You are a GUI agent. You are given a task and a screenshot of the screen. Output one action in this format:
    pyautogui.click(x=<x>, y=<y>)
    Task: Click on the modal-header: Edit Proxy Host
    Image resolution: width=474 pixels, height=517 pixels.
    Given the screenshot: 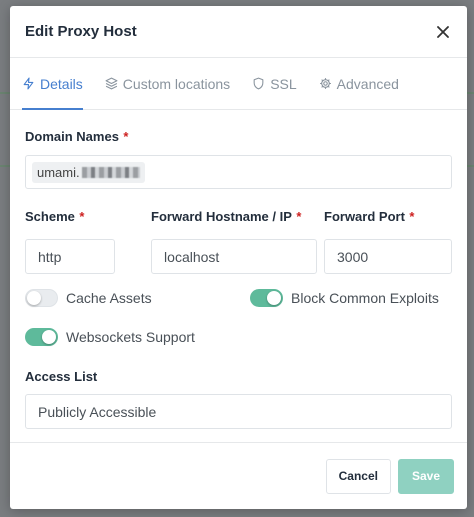 What is the action you would take?
    pyautogui.click(x=238, y=32)
    